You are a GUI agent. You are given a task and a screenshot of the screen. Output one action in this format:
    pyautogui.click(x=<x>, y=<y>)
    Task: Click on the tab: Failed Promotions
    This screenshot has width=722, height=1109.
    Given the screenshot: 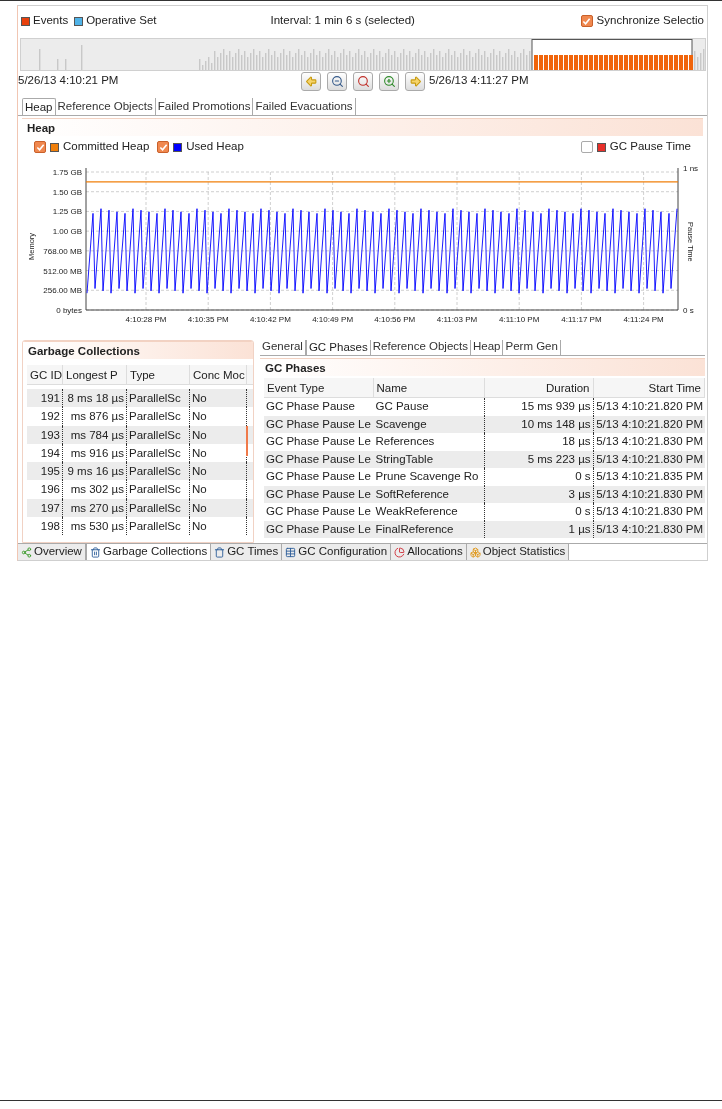 What is the action you would take?
    pyautogui.click(x=204, y=106)
    